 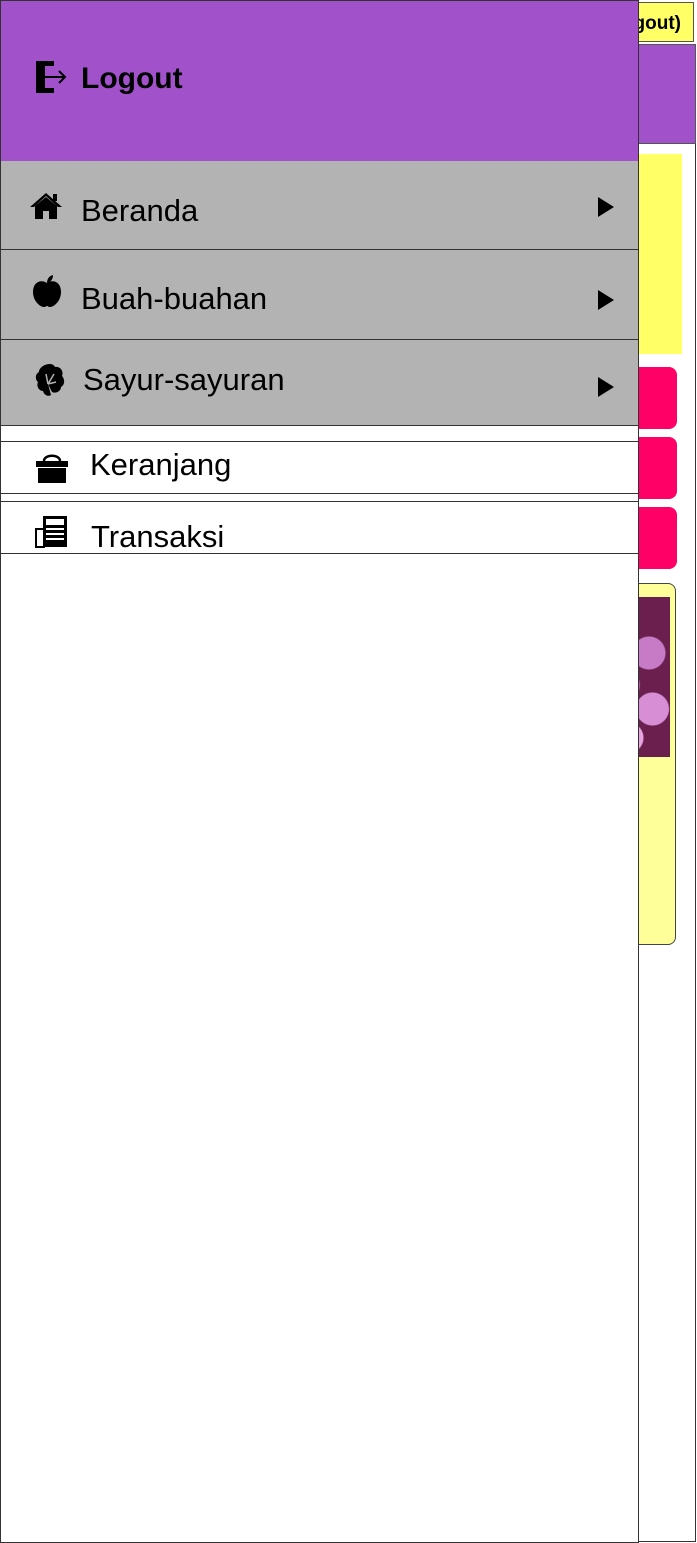 I want to click on vegetable-icon, so click(x=51, y=379).